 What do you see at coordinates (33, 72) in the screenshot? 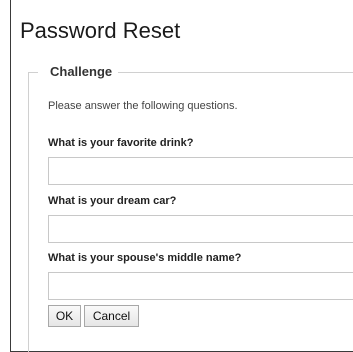
I see `fieldset-border-top-left` at bounding box center [33, 72].